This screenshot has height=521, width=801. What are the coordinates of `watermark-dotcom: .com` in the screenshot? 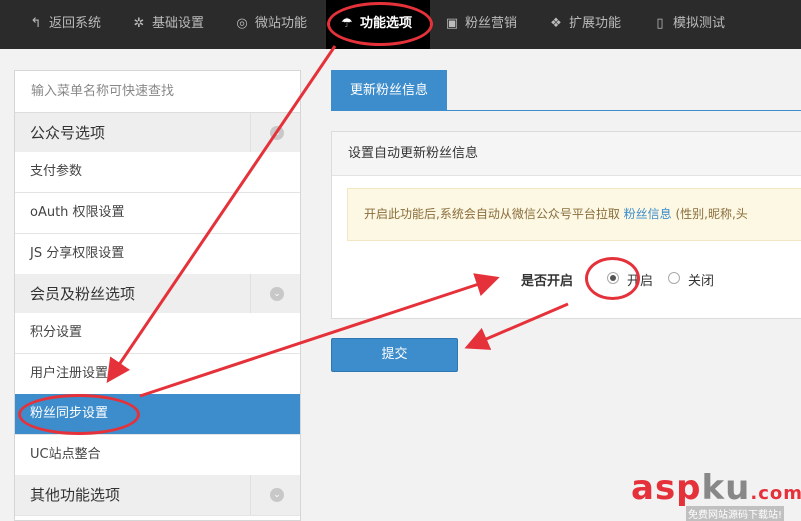 It's located at (775, 493).